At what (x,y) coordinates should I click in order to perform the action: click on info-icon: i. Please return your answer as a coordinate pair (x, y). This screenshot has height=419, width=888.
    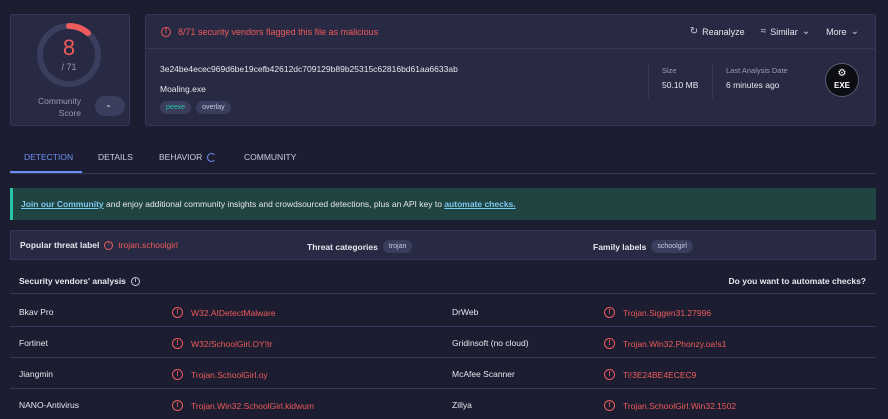
    Looking at the image, I should click on (135, 281).